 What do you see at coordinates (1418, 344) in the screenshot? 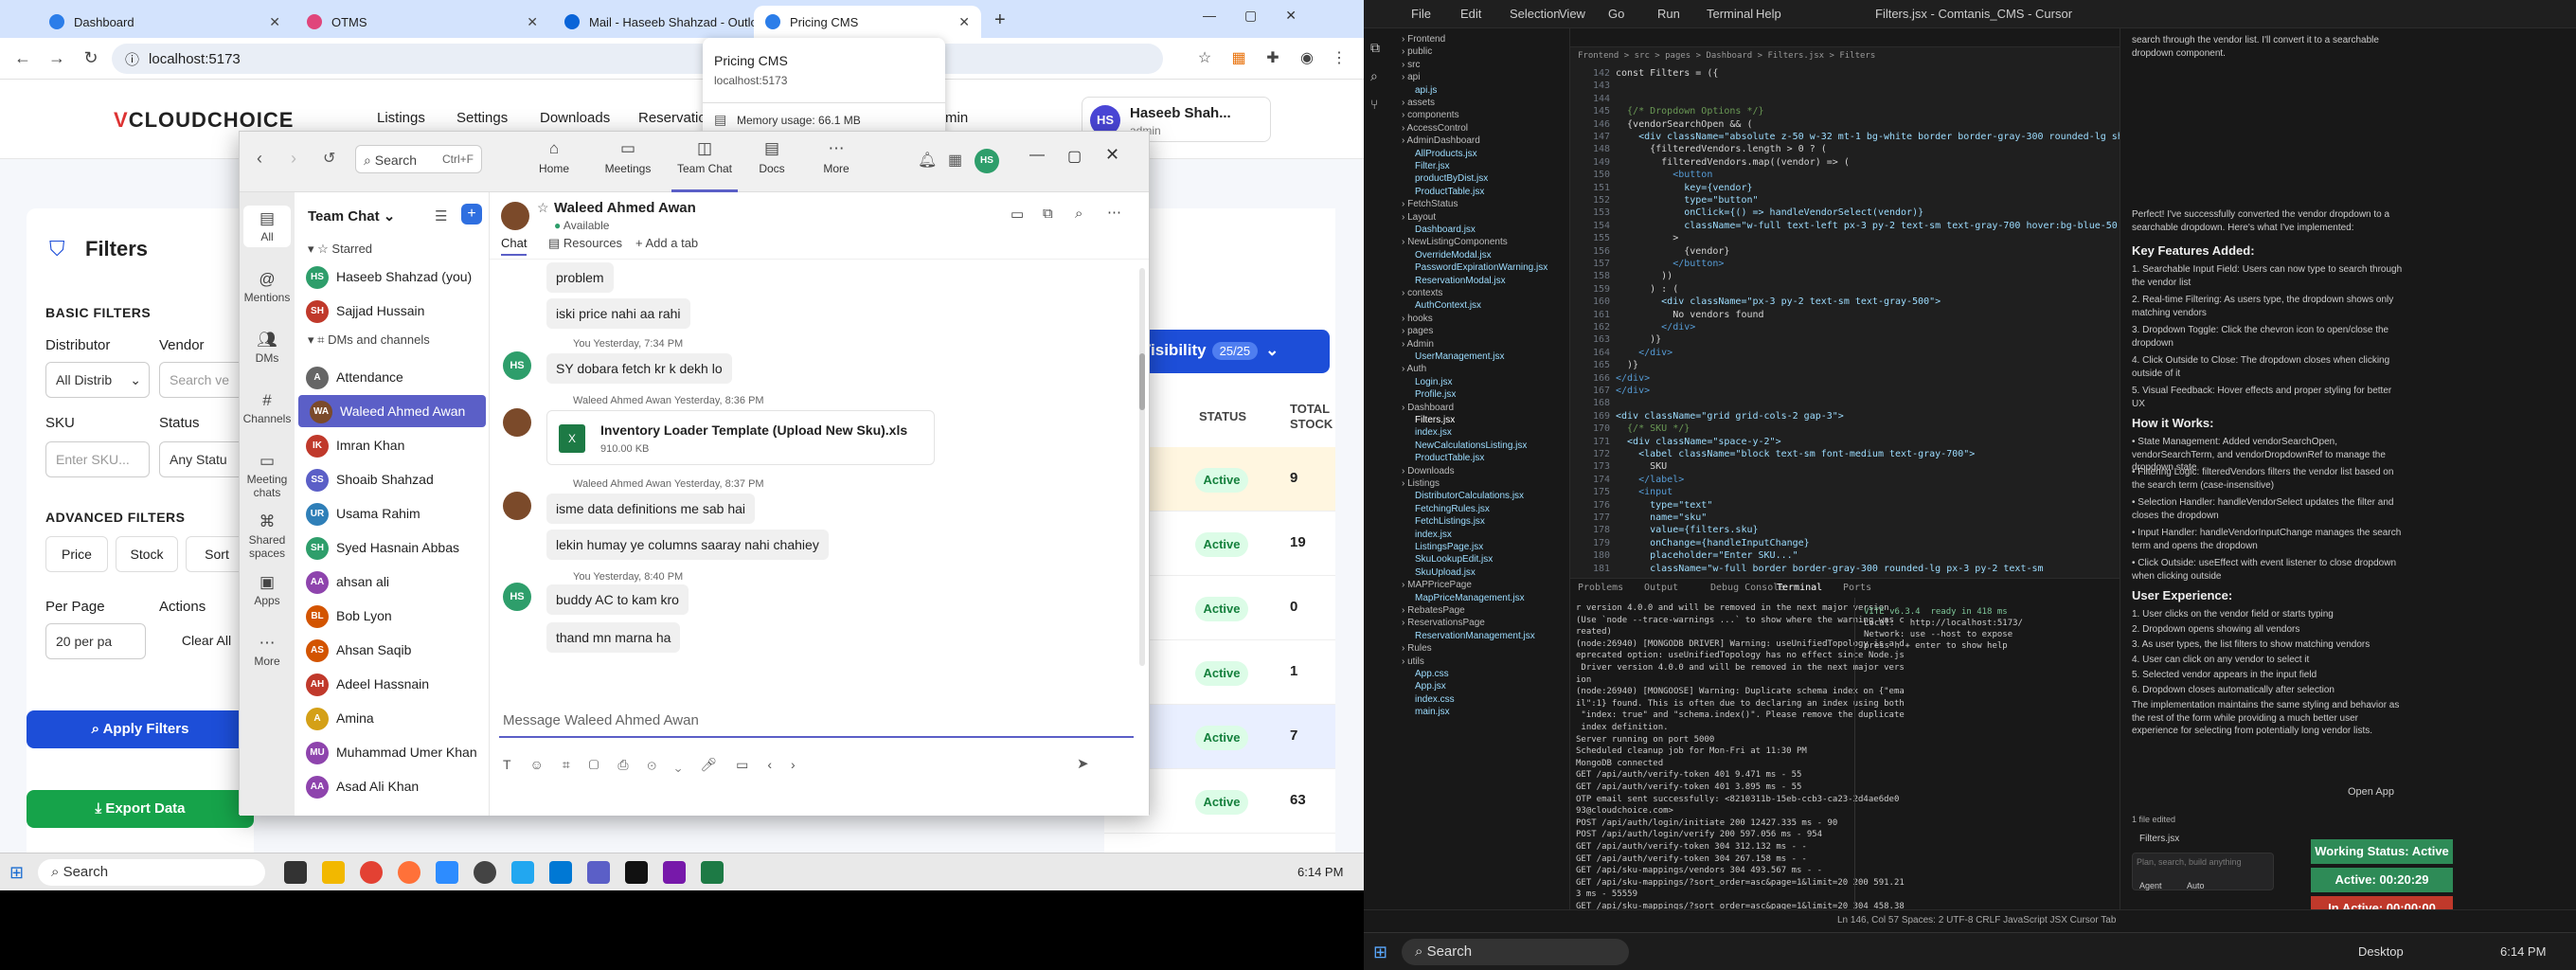
I see `explorer-item: › Admin` at bounding box center [1418, 344].